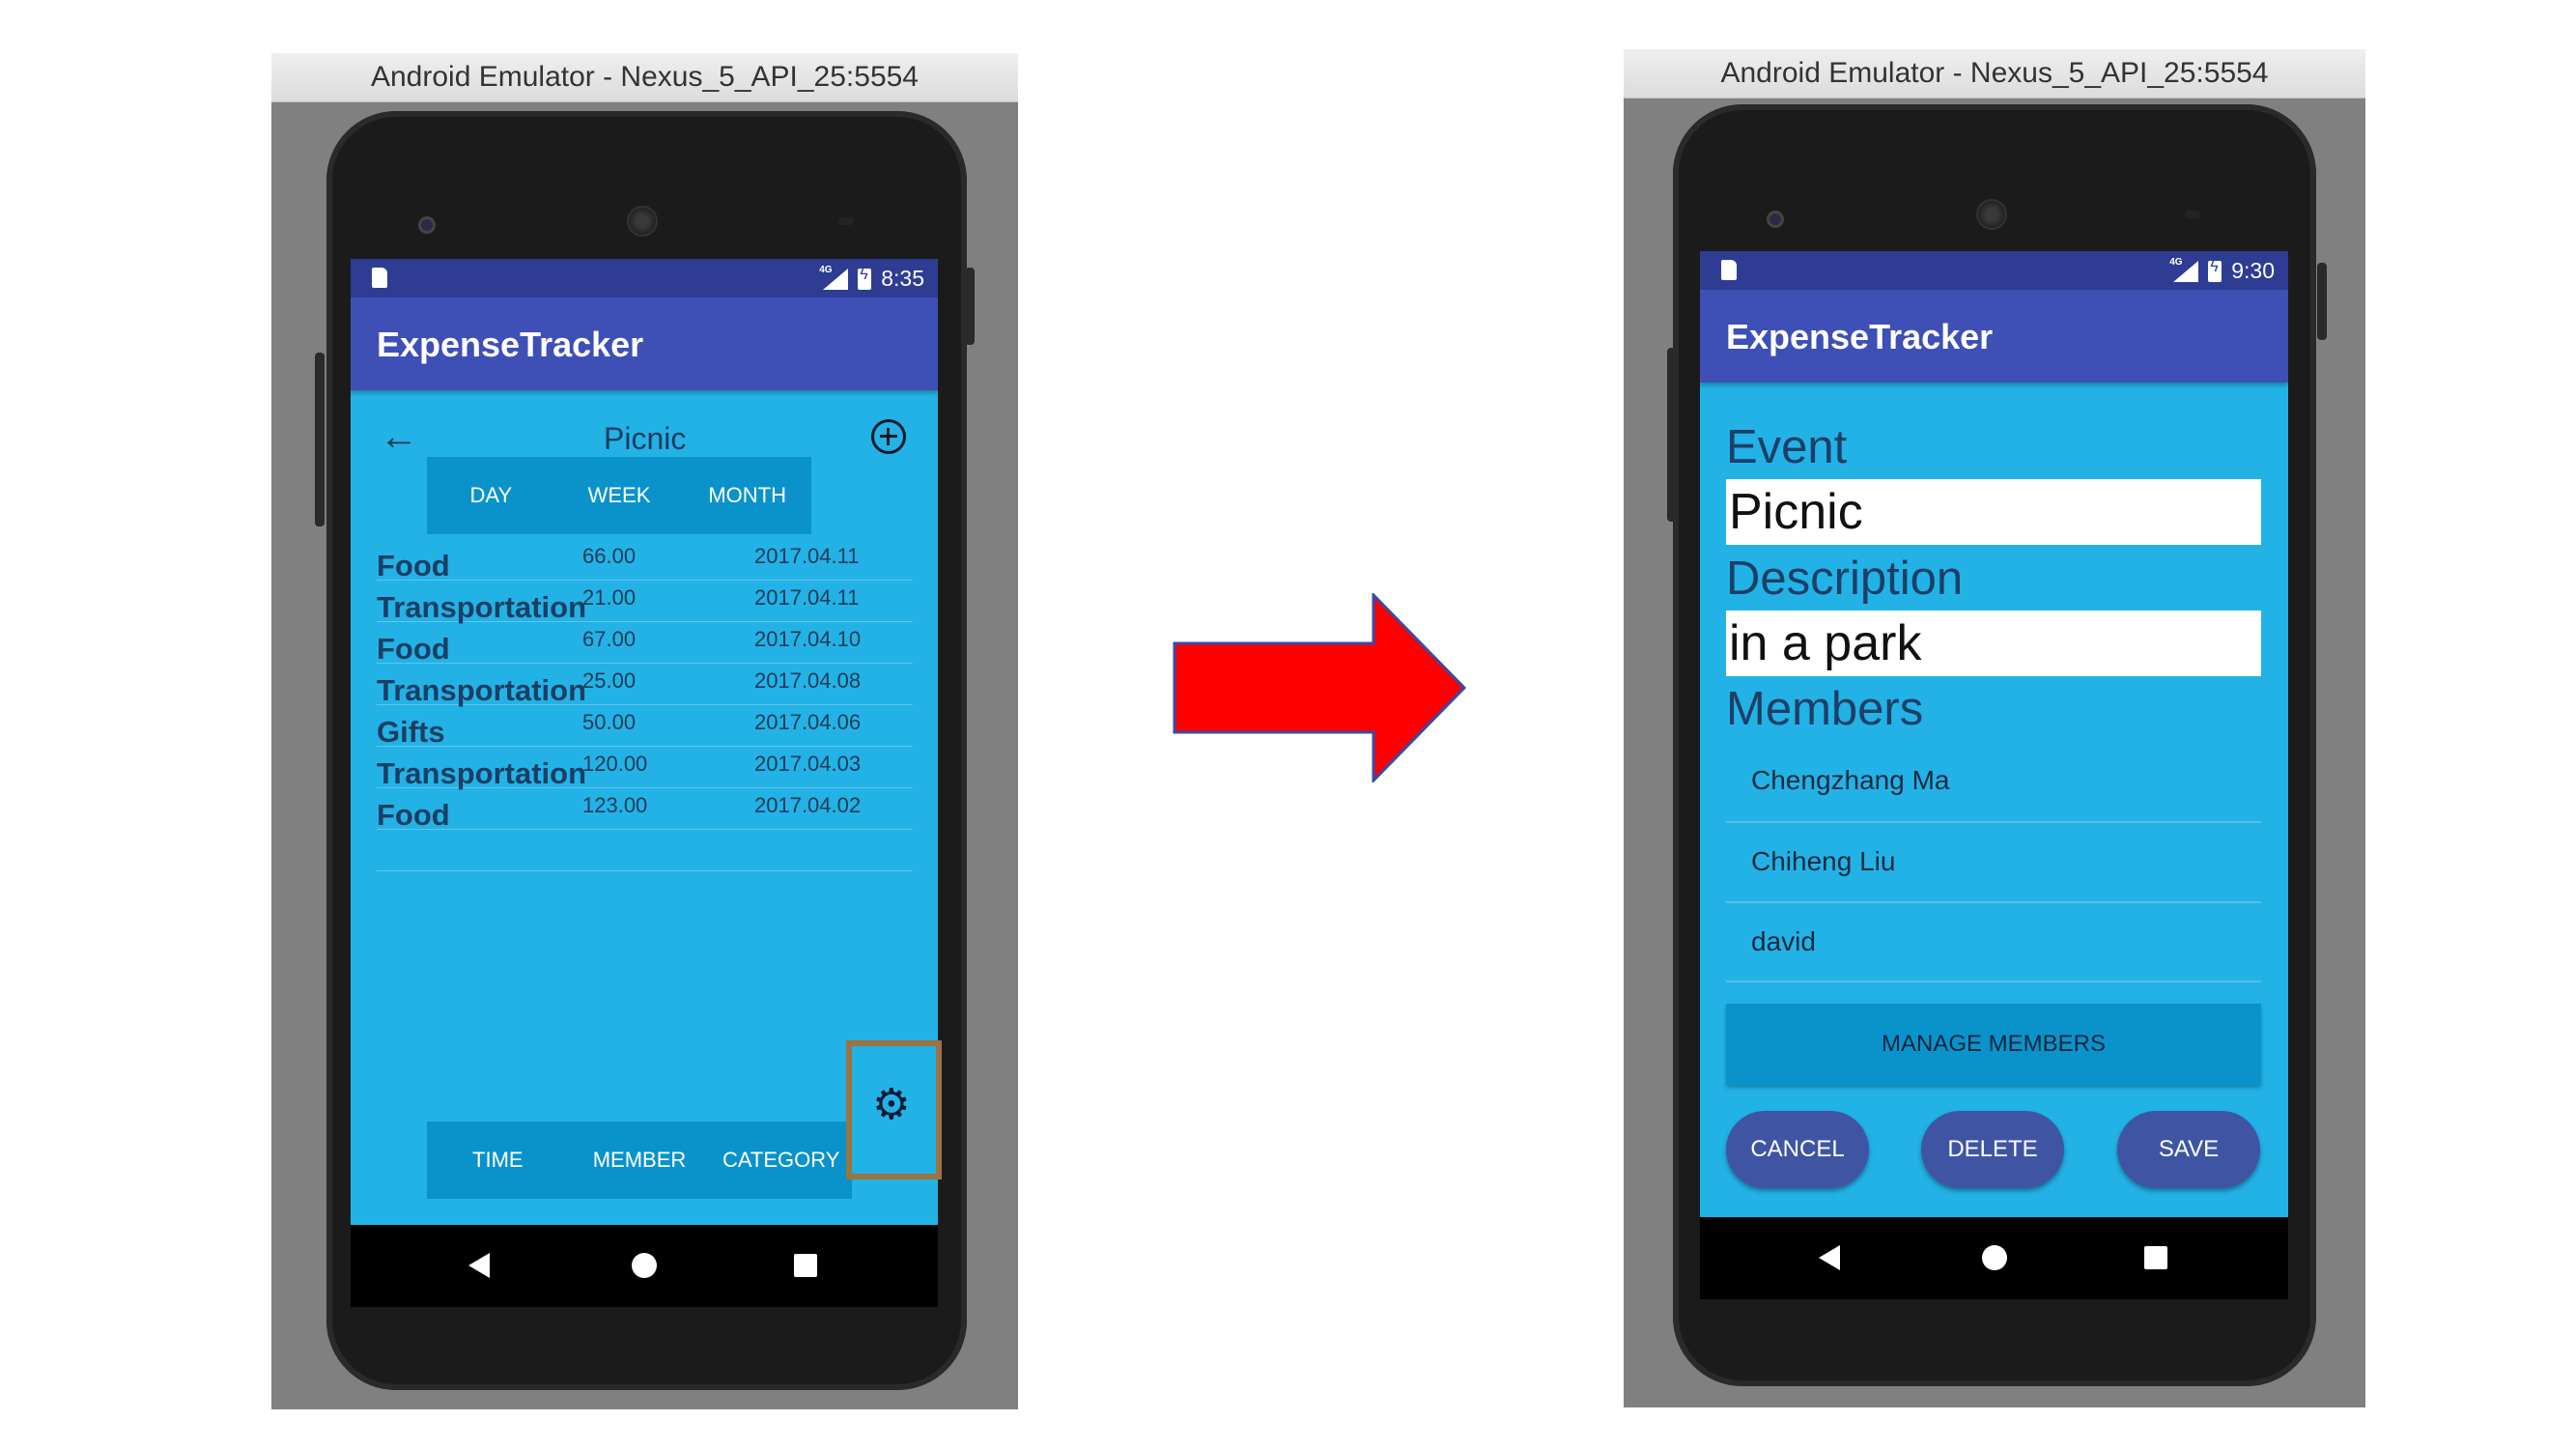  I want to click on description-input: in a park, so click(1993, 643).